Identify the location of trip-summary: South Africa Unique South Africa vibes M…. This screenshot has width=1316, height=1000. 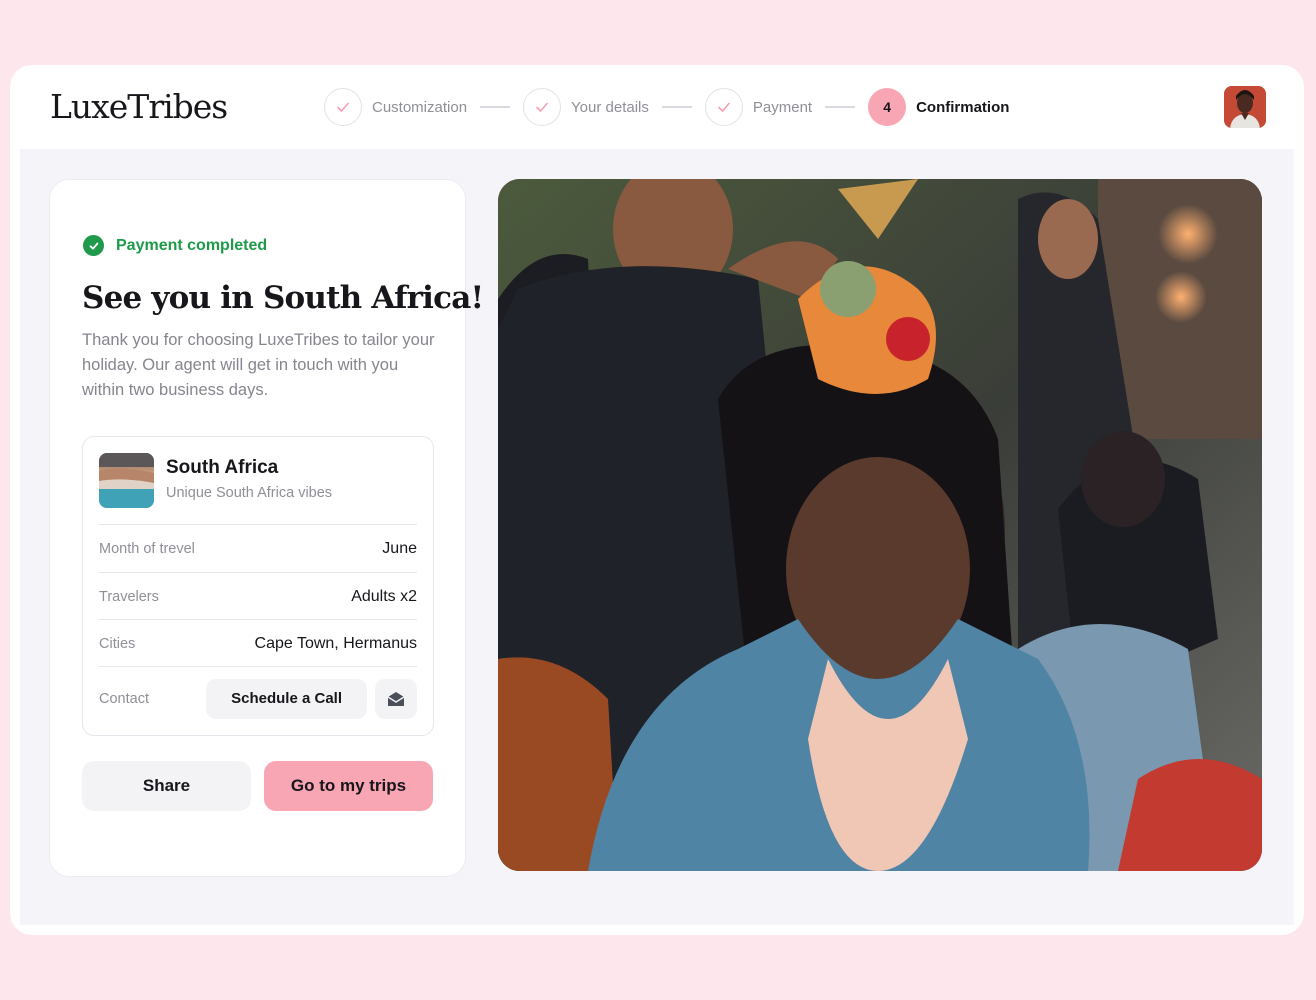
(258, 586).